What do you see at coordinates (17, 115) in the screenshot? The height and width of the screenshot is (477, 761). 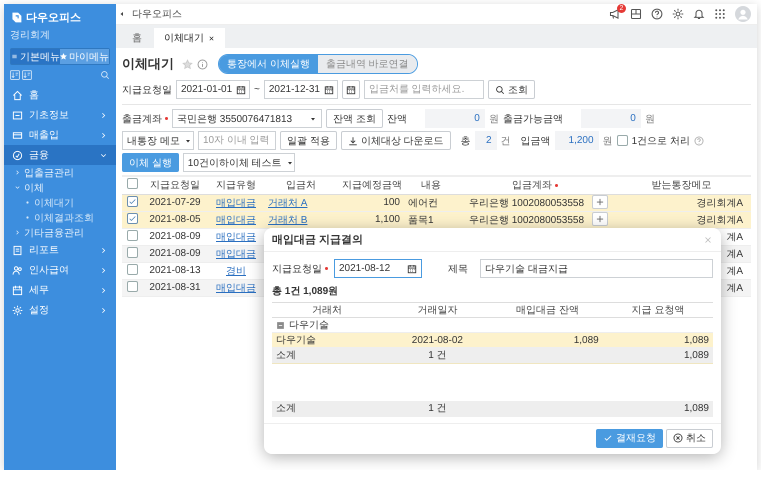 I see `panel-icon` at bounding box center [17, 115].